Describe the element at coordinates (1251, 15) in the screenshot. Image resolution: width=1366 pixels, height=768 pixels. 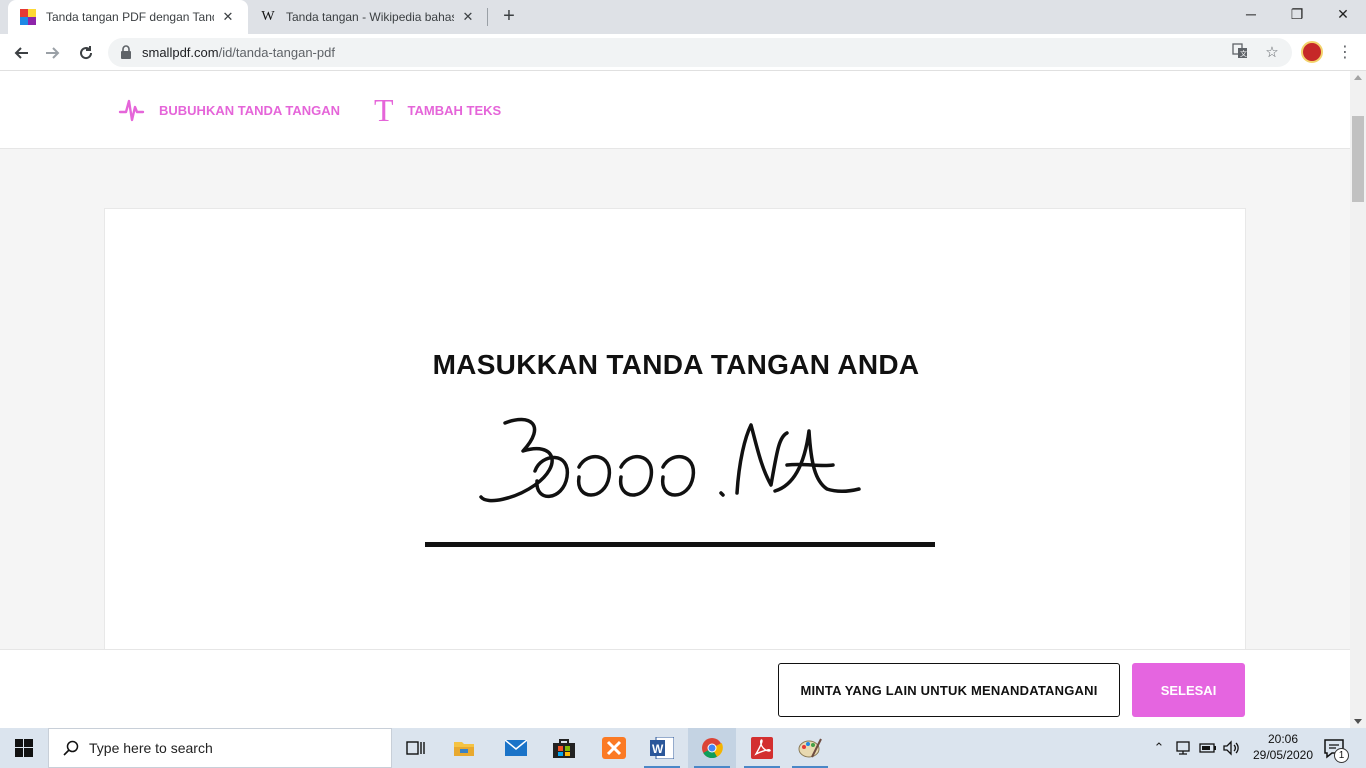
I see `minimize-button: ─` at that location.